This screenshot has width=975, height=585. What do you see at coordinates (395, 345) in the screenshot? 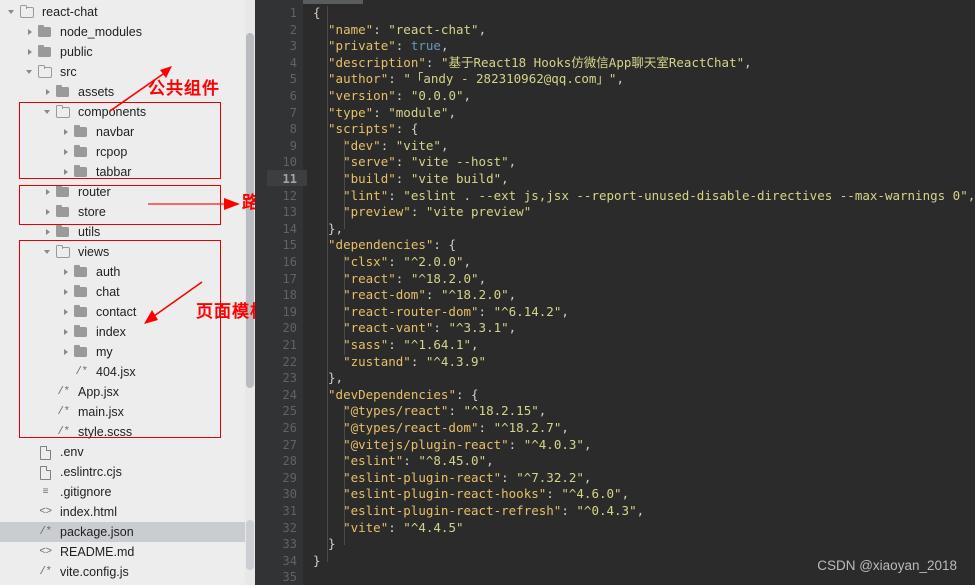
I see `code-line: "sass": "^1.64.1",` at bounding box center [395, 345].